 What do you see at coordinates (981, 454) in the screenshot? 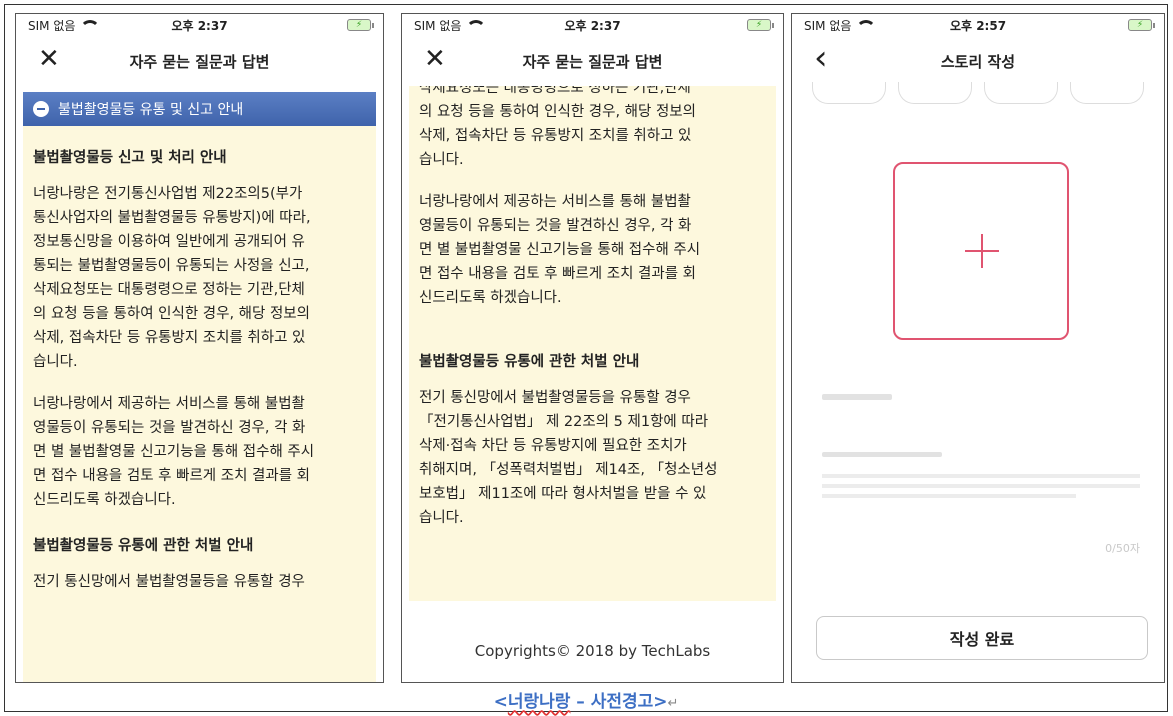
I see `penalty-notice-title` at bounding box center [981, 454].